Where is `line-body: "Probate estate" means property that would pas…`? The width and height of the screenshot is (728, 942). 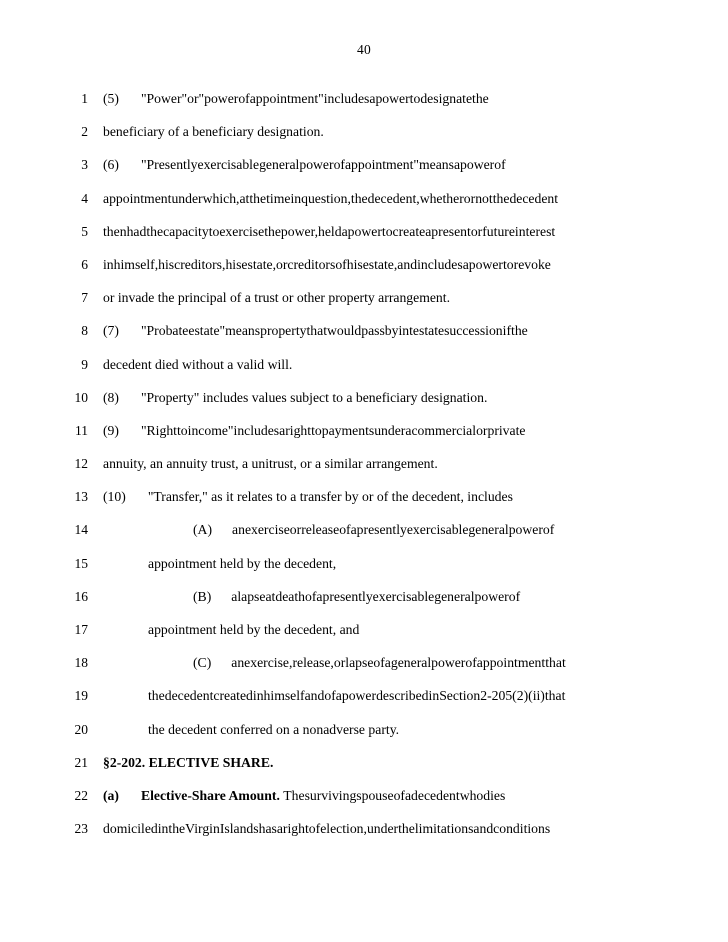
line-body: "Probate estate" means property that would pas… is located at coordinates (392, 331).